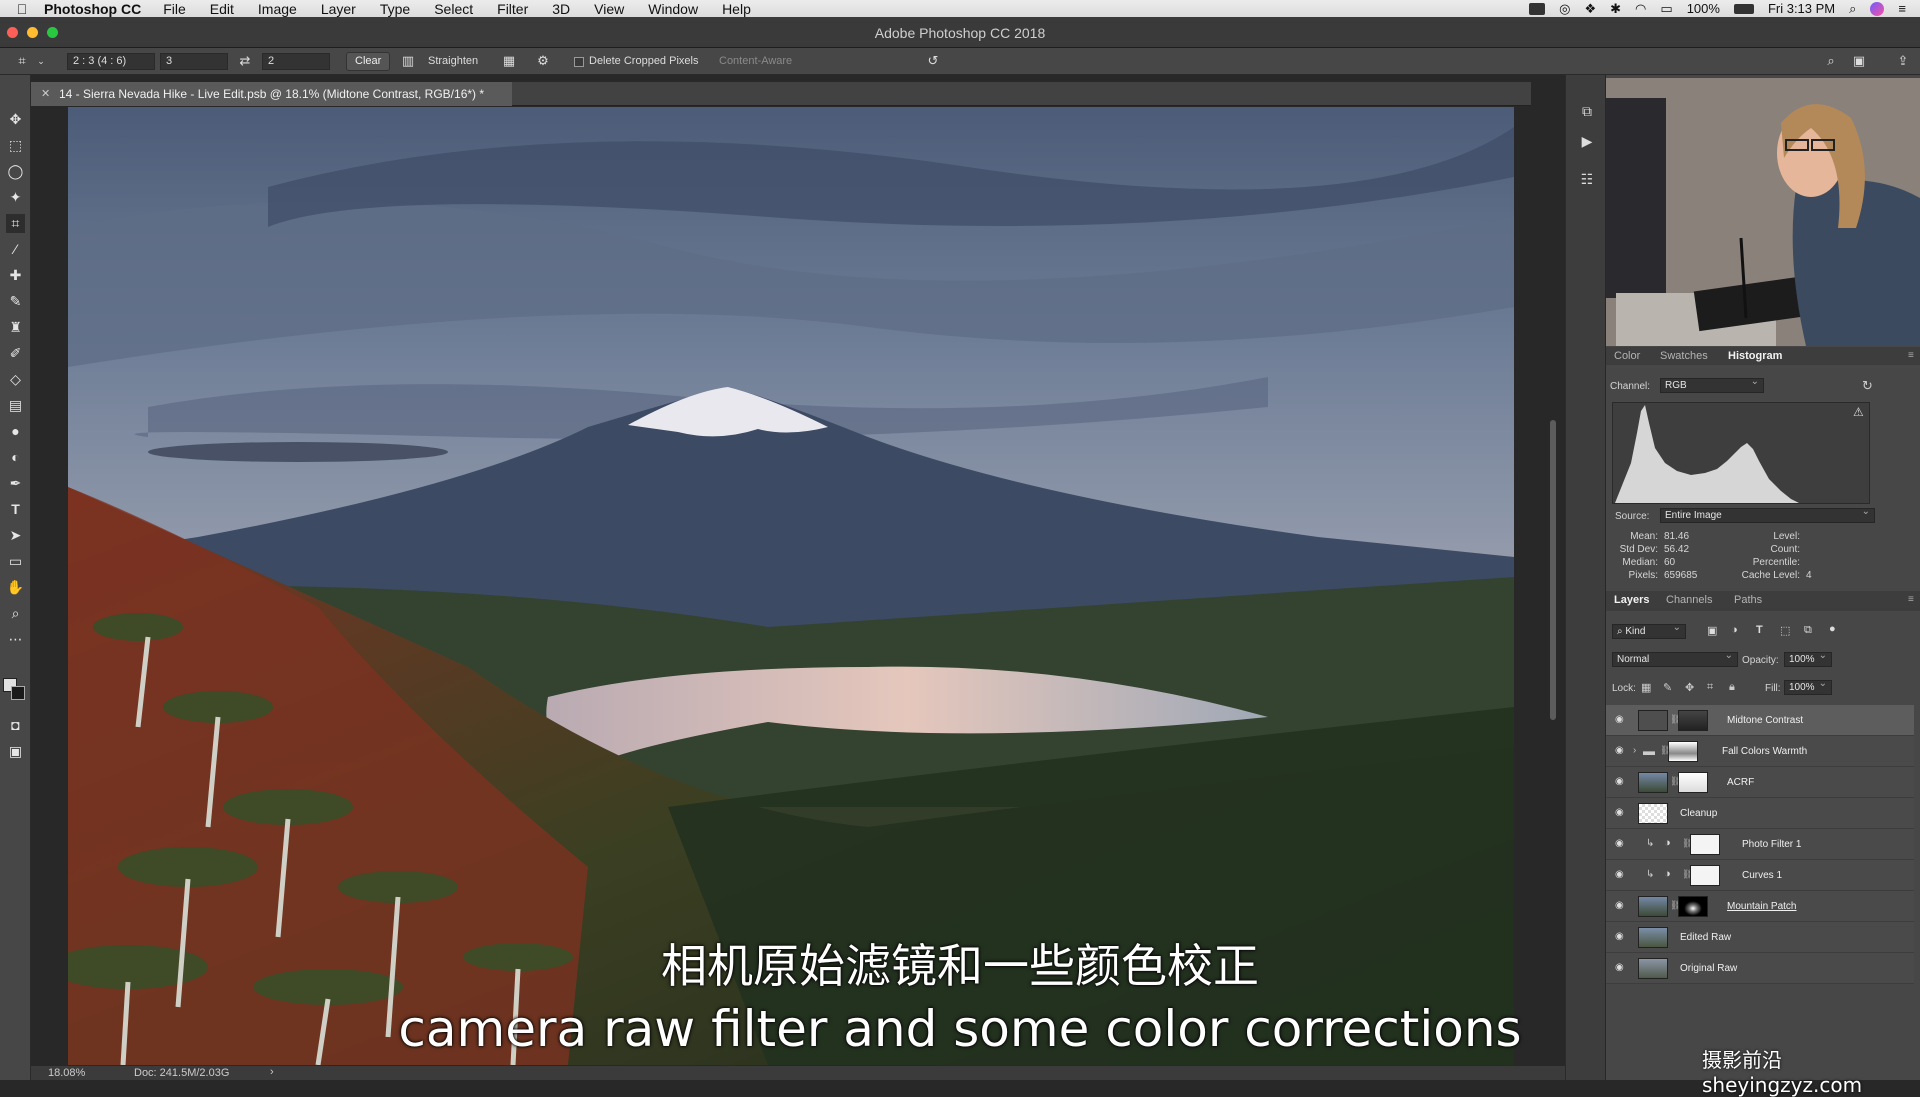  I want to click on tab-histogram: Histogram, so click(1755, 356).